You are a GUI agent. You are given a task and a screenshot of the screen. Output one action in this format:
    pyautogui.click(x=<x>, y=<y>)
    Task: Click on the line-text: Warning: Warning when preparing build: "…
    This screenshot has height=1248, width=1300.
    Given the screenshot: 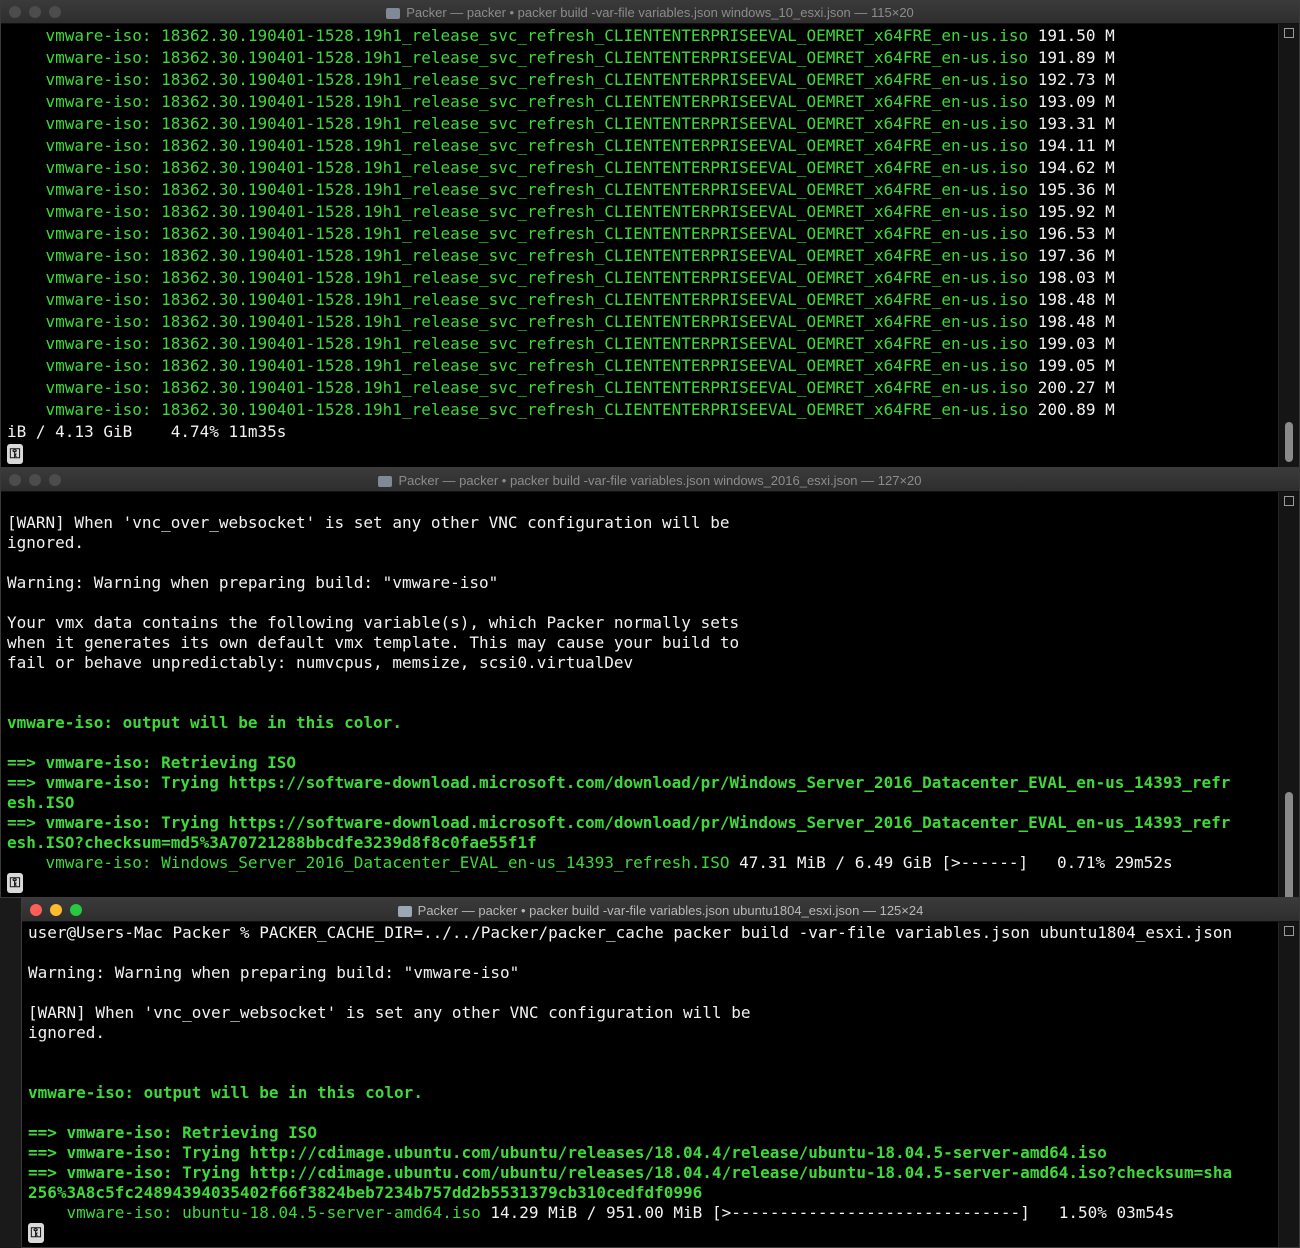 What is the action you would take?
    pyautogui.click(x=274, y=972)
    